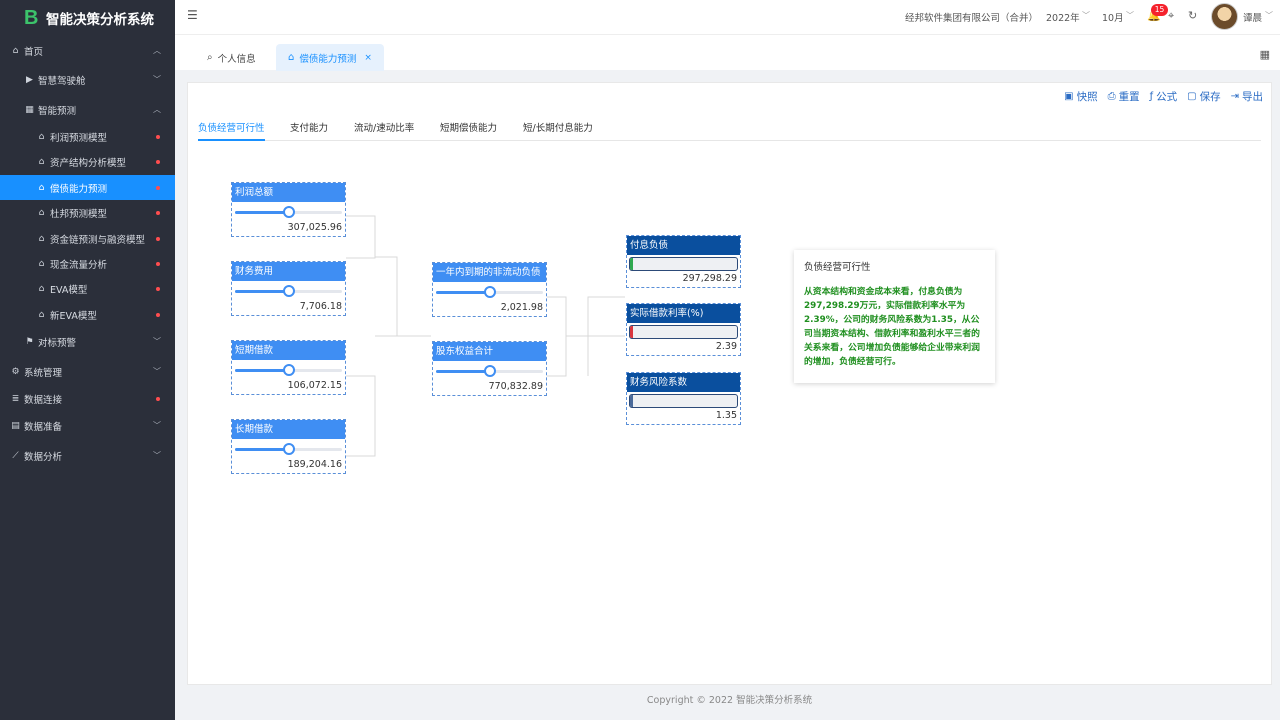  I want to click on sidebar-item: ▤ 数据准备 ﹀, so click(87, 425).